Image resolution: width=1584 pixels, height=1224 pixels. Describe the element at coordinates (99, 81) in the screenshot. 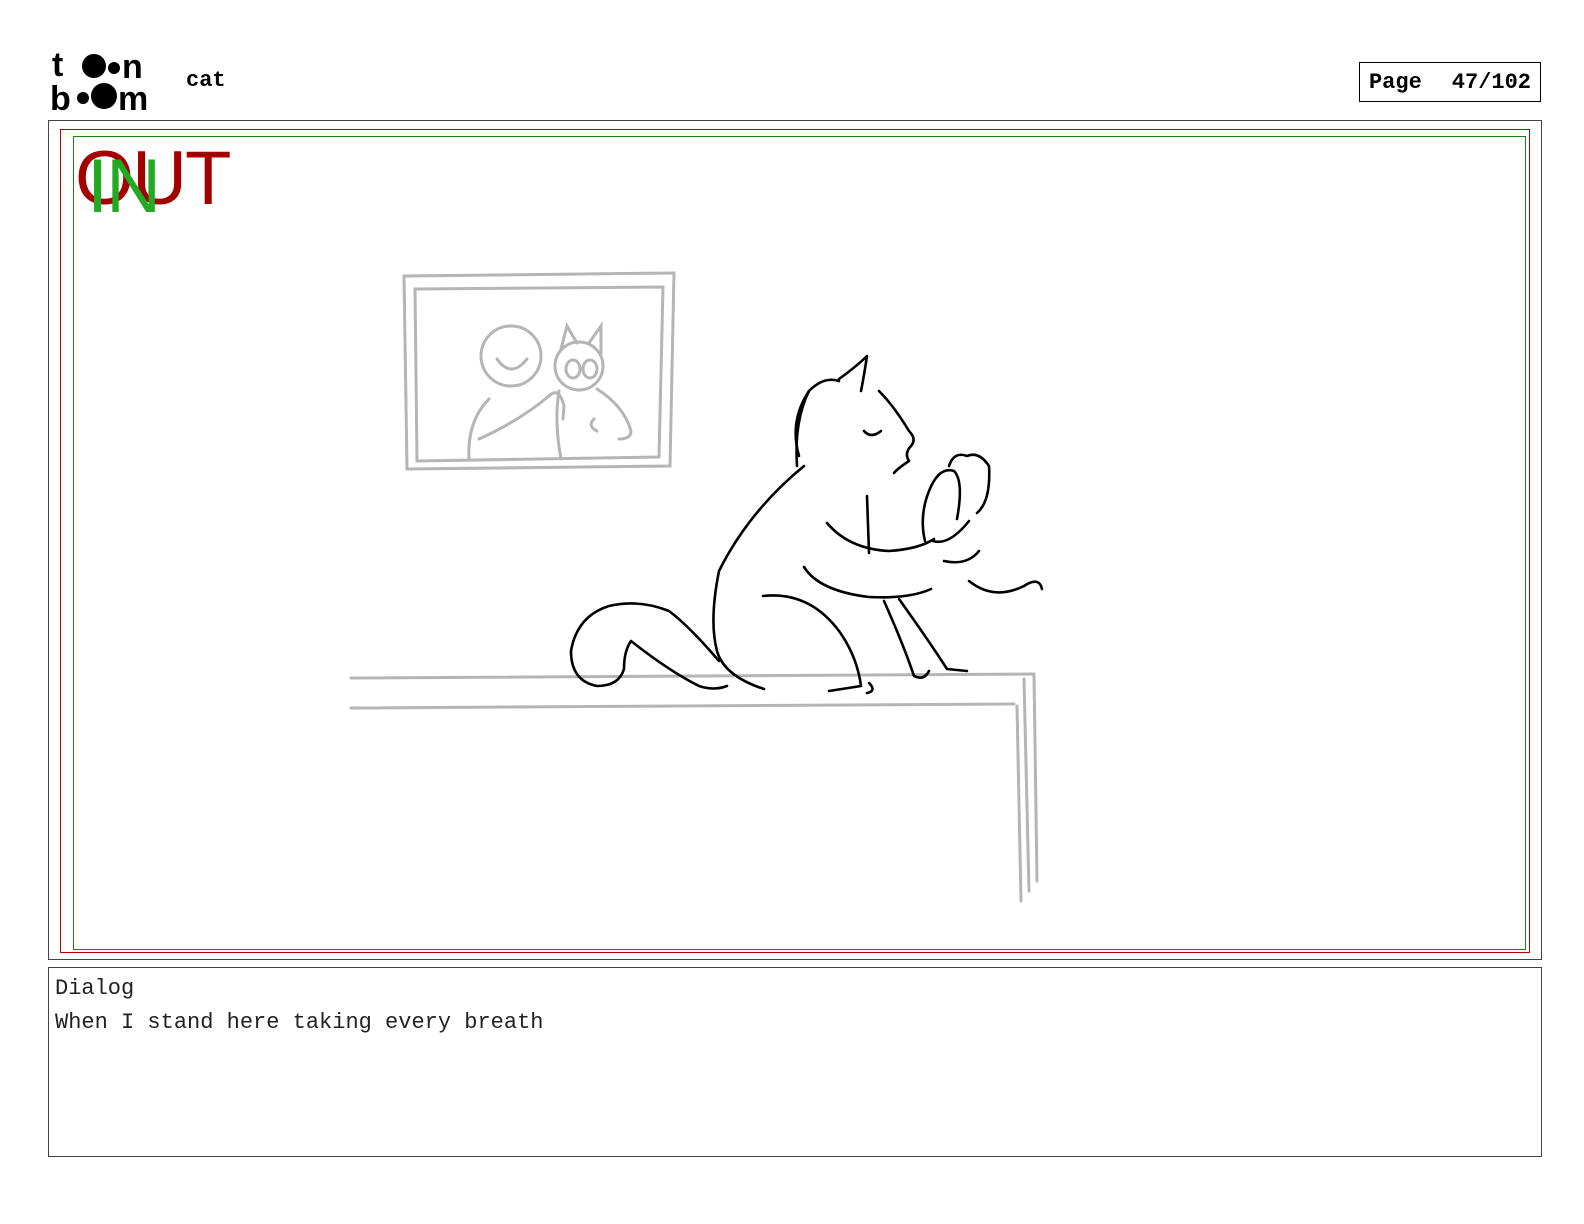

I see `toon-boom-logo: t n b m` at that location.